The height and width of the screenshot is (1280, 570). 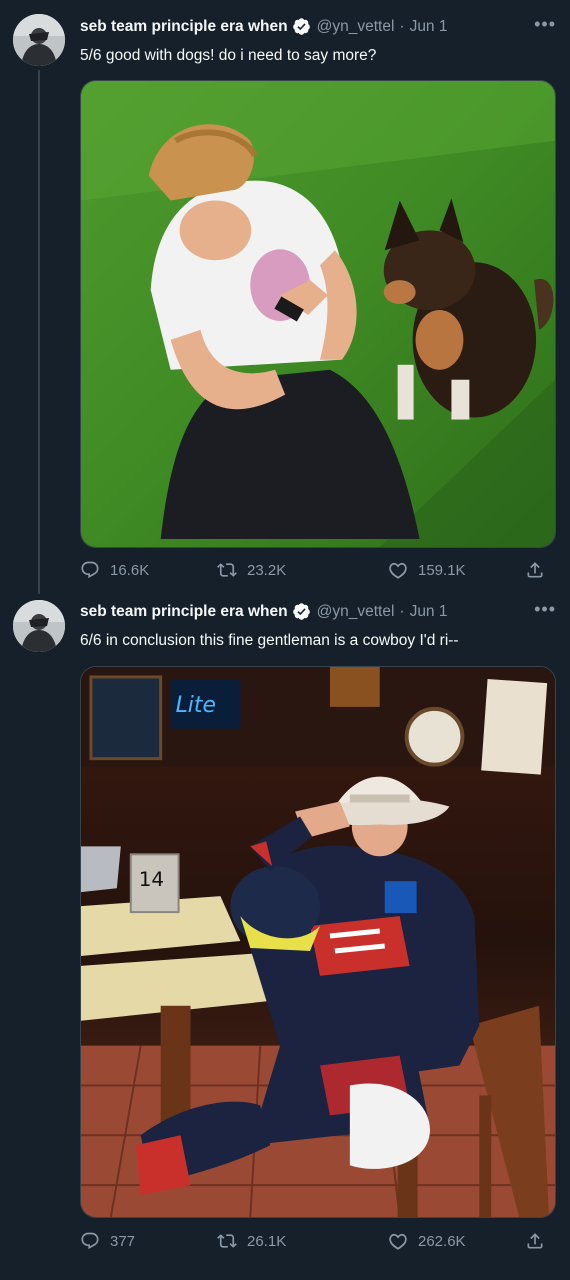 What do you see at coordinates (442, 1241) in the screenshot?
I see `like-count: 262.6K` at bounding box center [442, 1241].